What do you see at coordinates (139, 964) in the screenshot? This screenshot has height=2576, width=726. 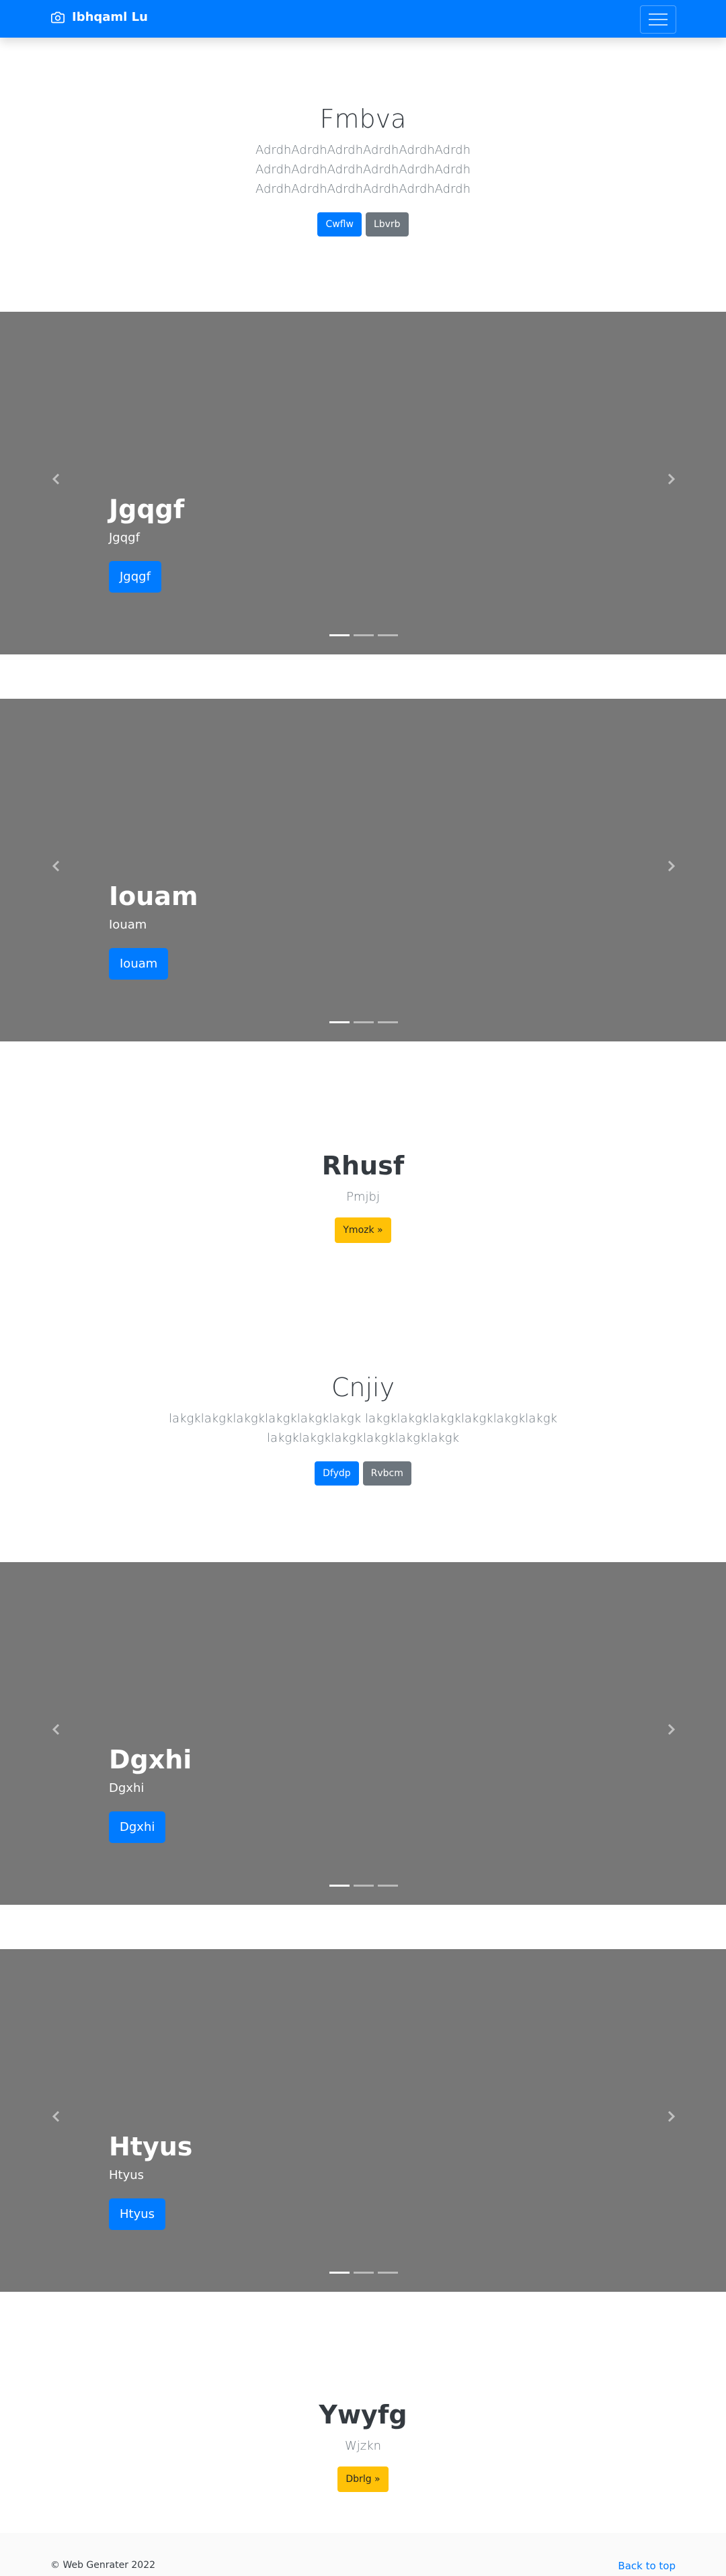 I see `carousel-button: Iouam` at bounding box center [139, 964].